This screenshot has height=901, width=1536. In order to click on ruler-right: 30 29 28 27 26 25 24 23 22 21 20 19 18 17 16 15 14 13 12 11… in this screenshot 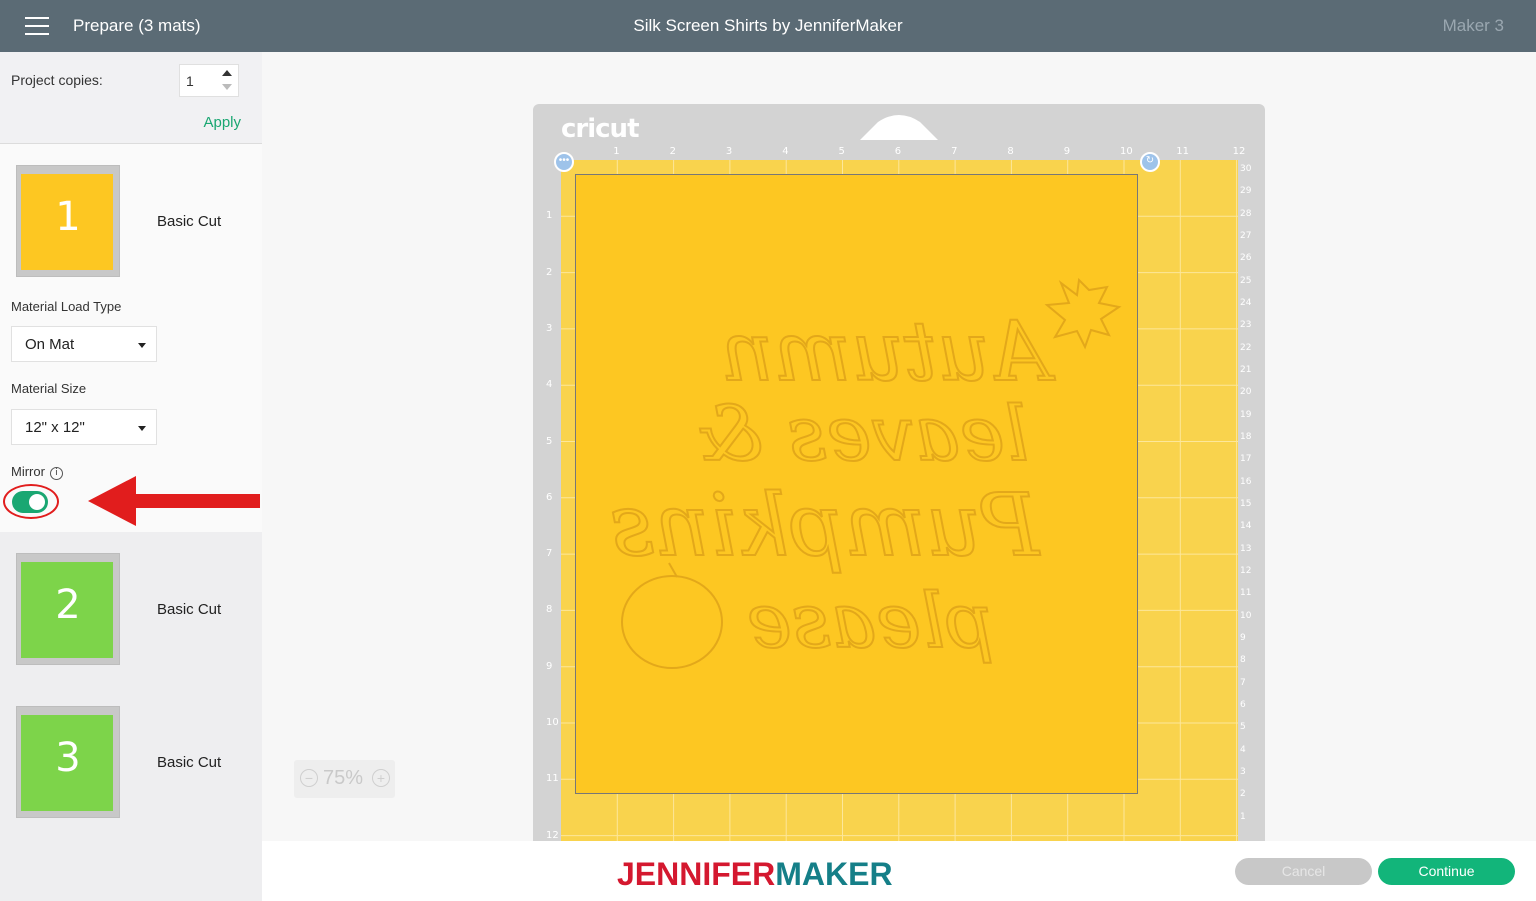, I will do `click(1246, 500)`.